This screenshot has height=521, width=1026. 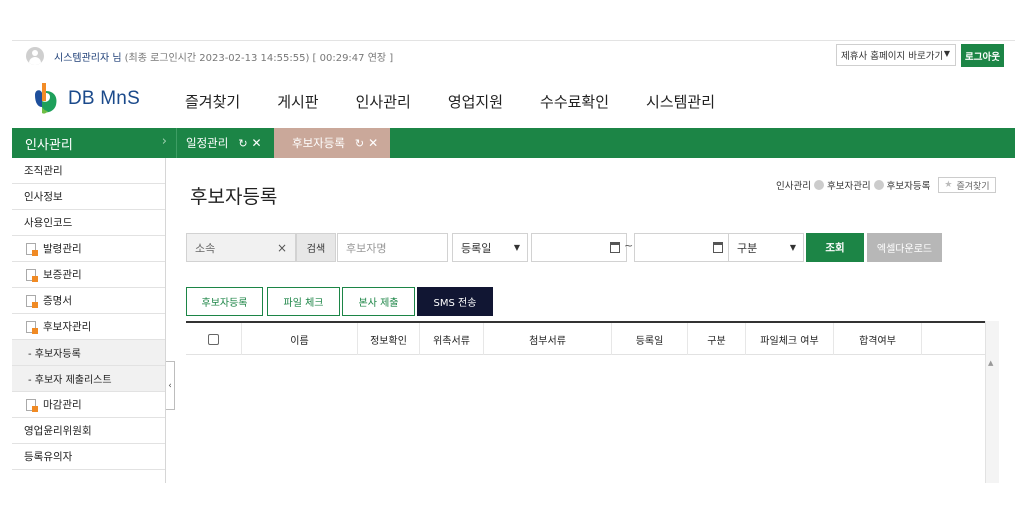 What do you see at coordinates (35, 56) in the screenshot?
I see `user-avatar-icon` at bounding box center [35, 56].